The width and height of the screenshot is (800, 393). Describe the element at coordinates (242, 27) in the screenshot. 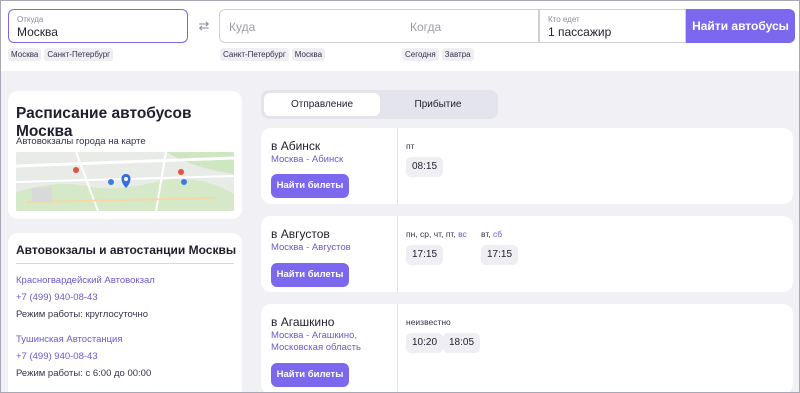

I see `to-placeholder: Куда` at that location.